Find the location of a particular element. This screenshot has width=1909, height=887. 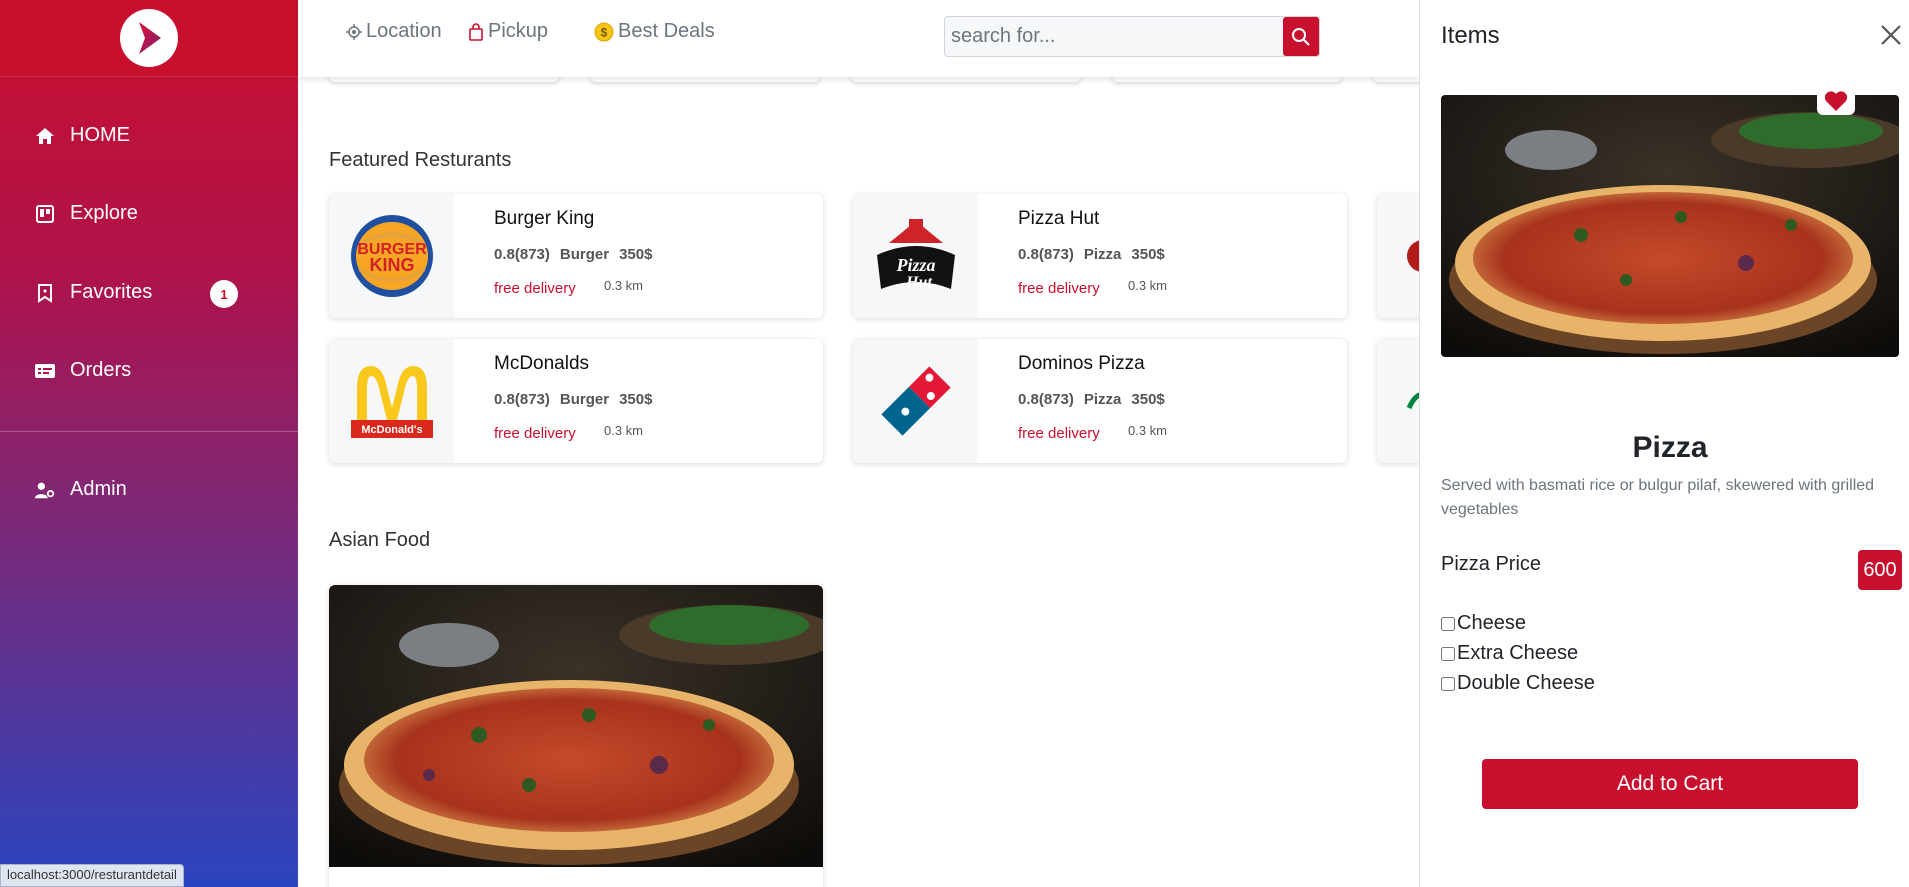

pizza-hut-logo: Pizza Hut is located at coordinates (915, 256).